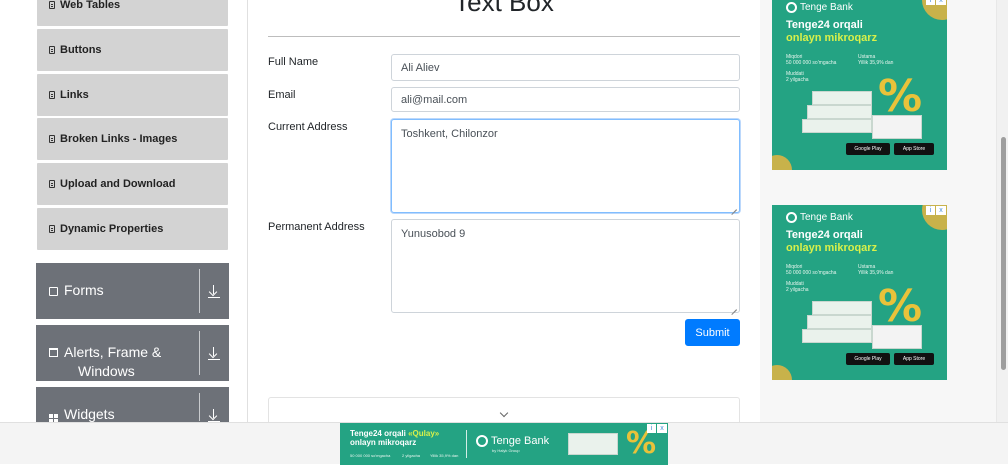 The image size is (1008, 465). I want to click on current-address-textarea: Toshkent, Chilonzor, so click(565, 166).